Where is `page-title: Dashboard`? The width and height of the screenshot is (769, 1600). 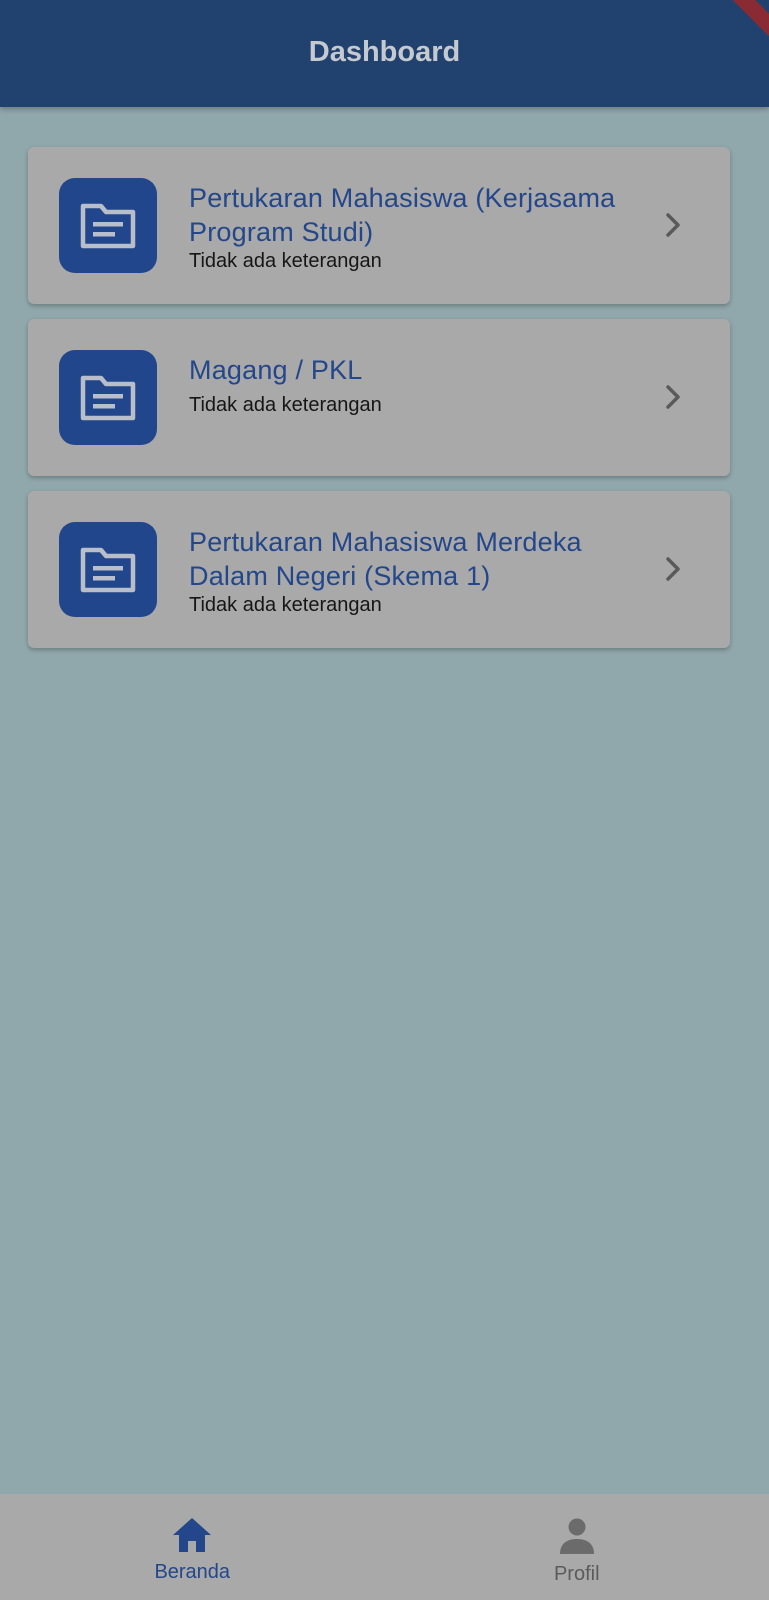
page-title: Dashboard is located at coordinates (384, 51).